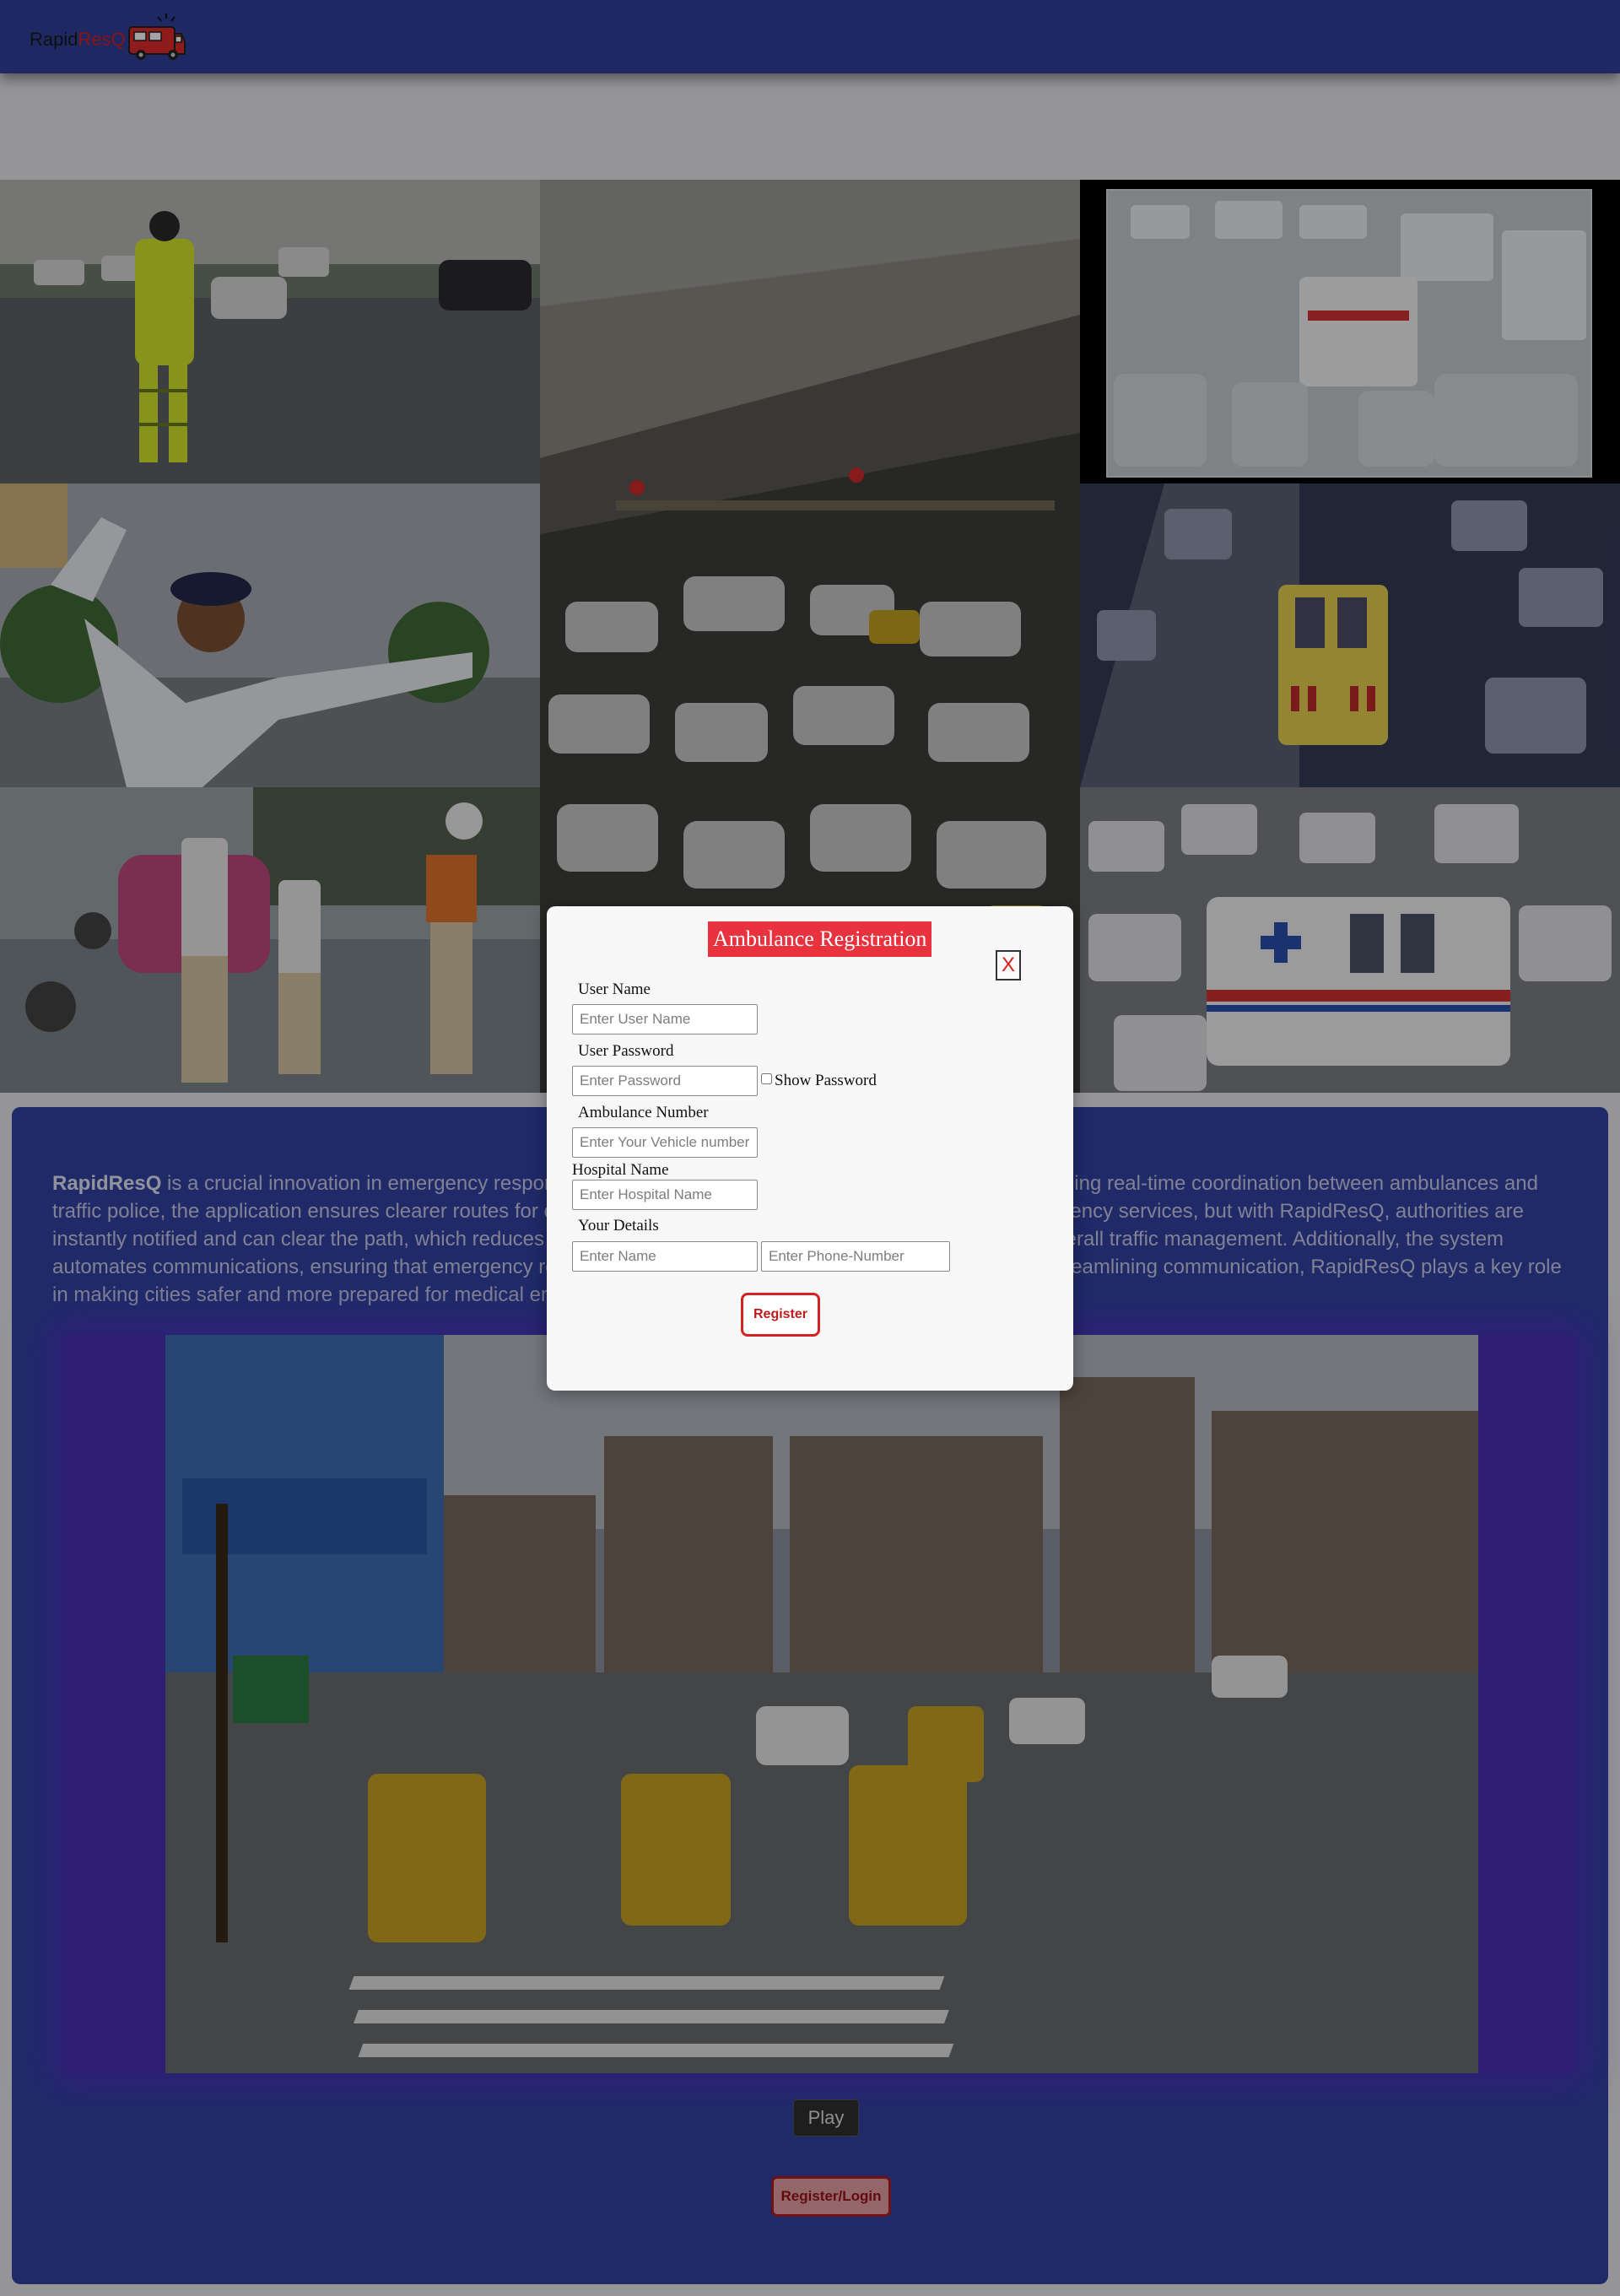 This screenshot has width=1620, height=2296. What do you see at coordinates (820, 939) in the screenshot?
I see `modal-title: Ambulance Registration` at bounding box center [820, 939].